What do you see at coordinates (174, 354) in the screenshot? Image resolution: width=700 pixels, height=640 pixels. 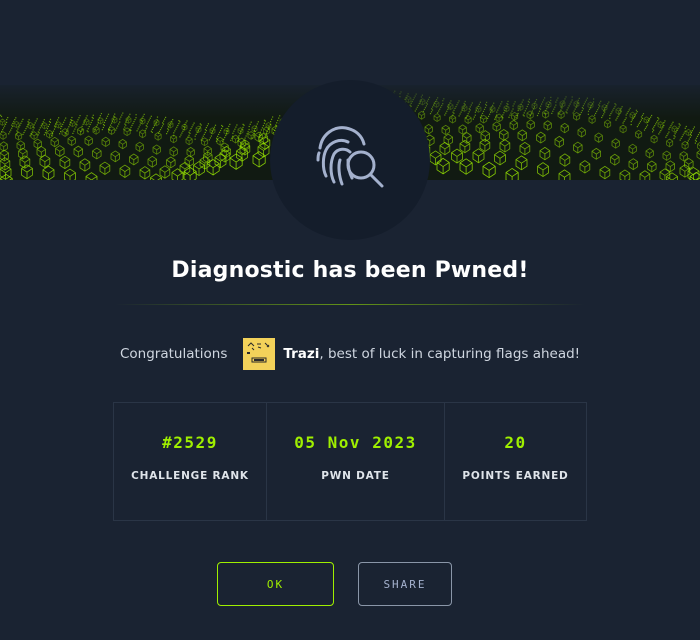 I see `congrats-prefix: Congratulations` at bounding box center [174, 354].